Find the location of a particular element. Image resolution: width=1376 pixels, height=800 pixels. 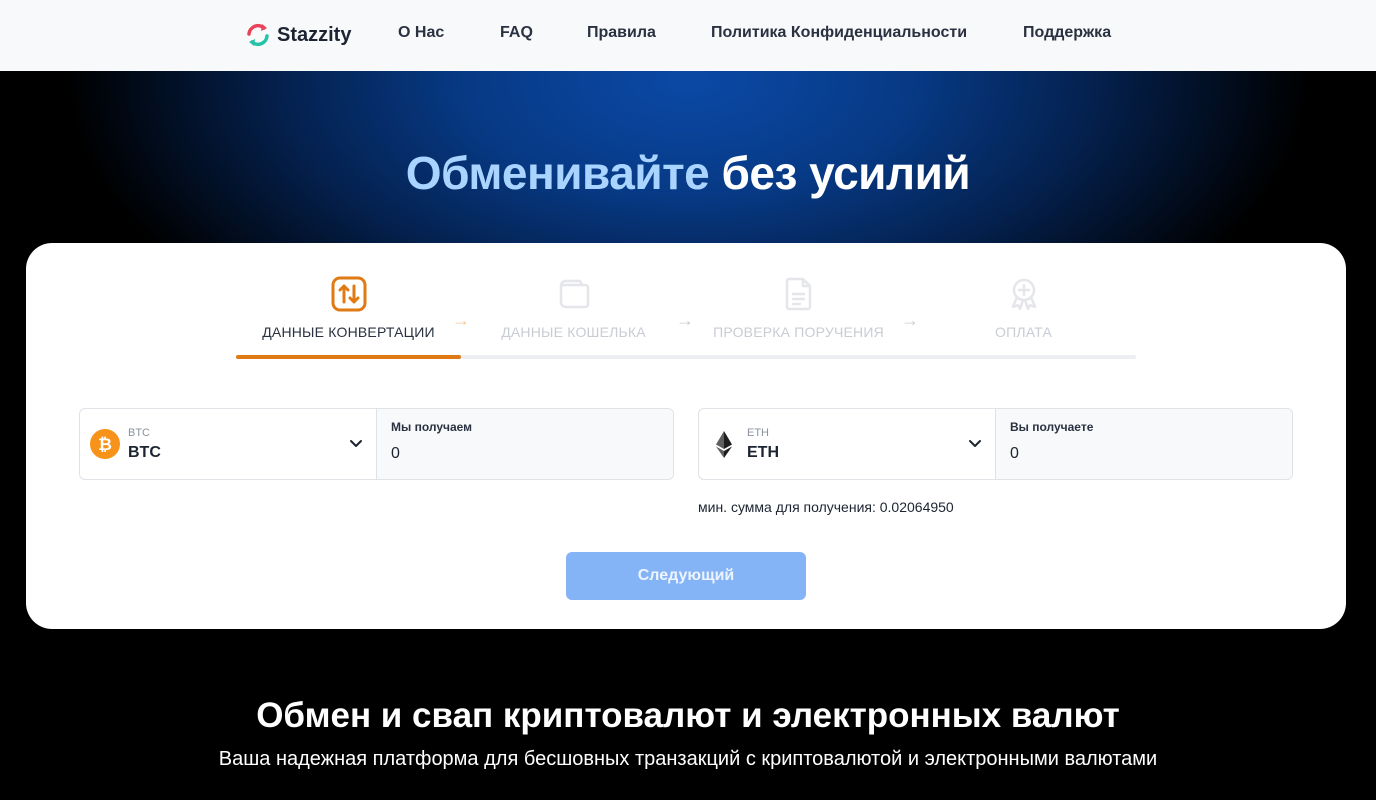

send-amount-input is located at coordinates (521, 454).